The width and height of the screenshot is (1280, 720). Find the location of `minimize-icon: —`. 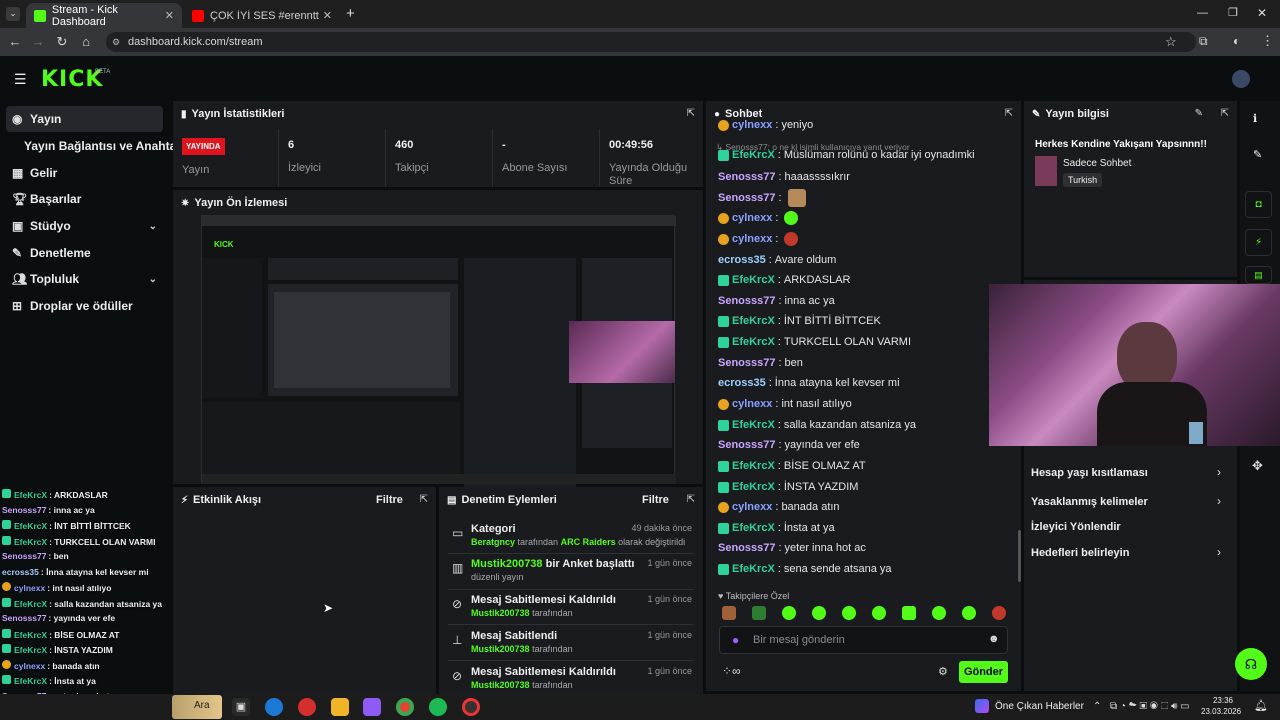

minimize-icon: — is located at coordinates (1202, 13).